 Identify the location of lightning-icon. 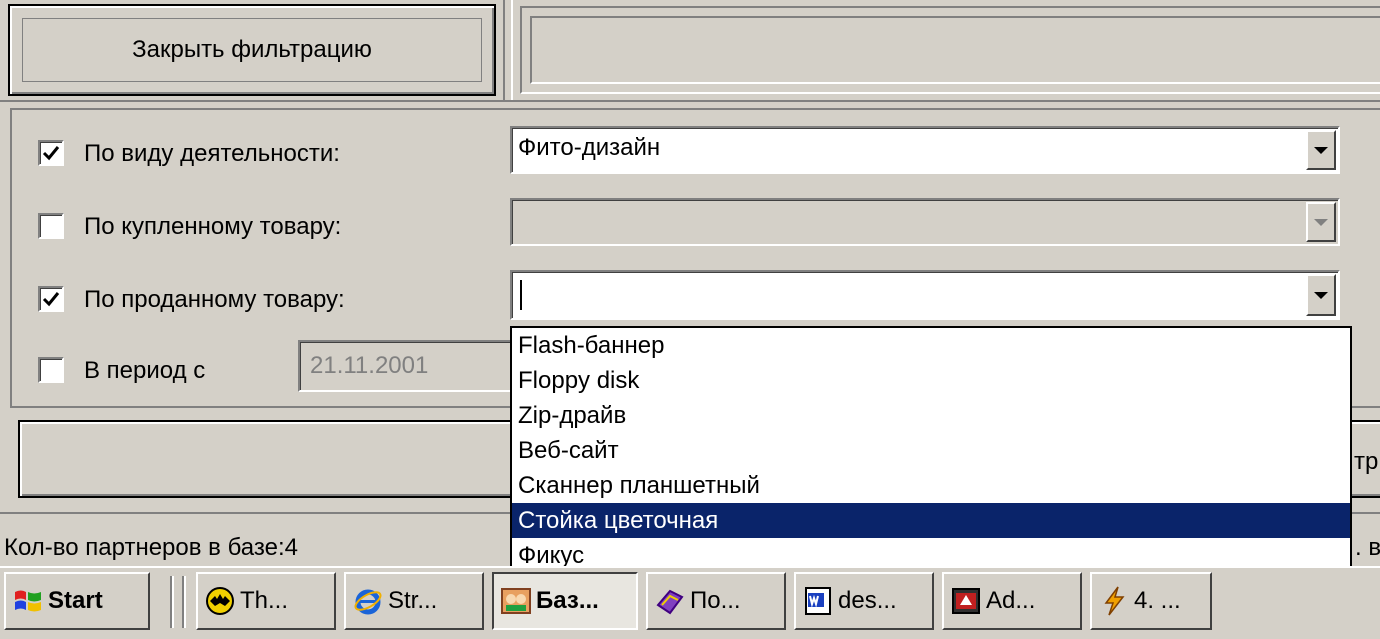
(1114, 601).